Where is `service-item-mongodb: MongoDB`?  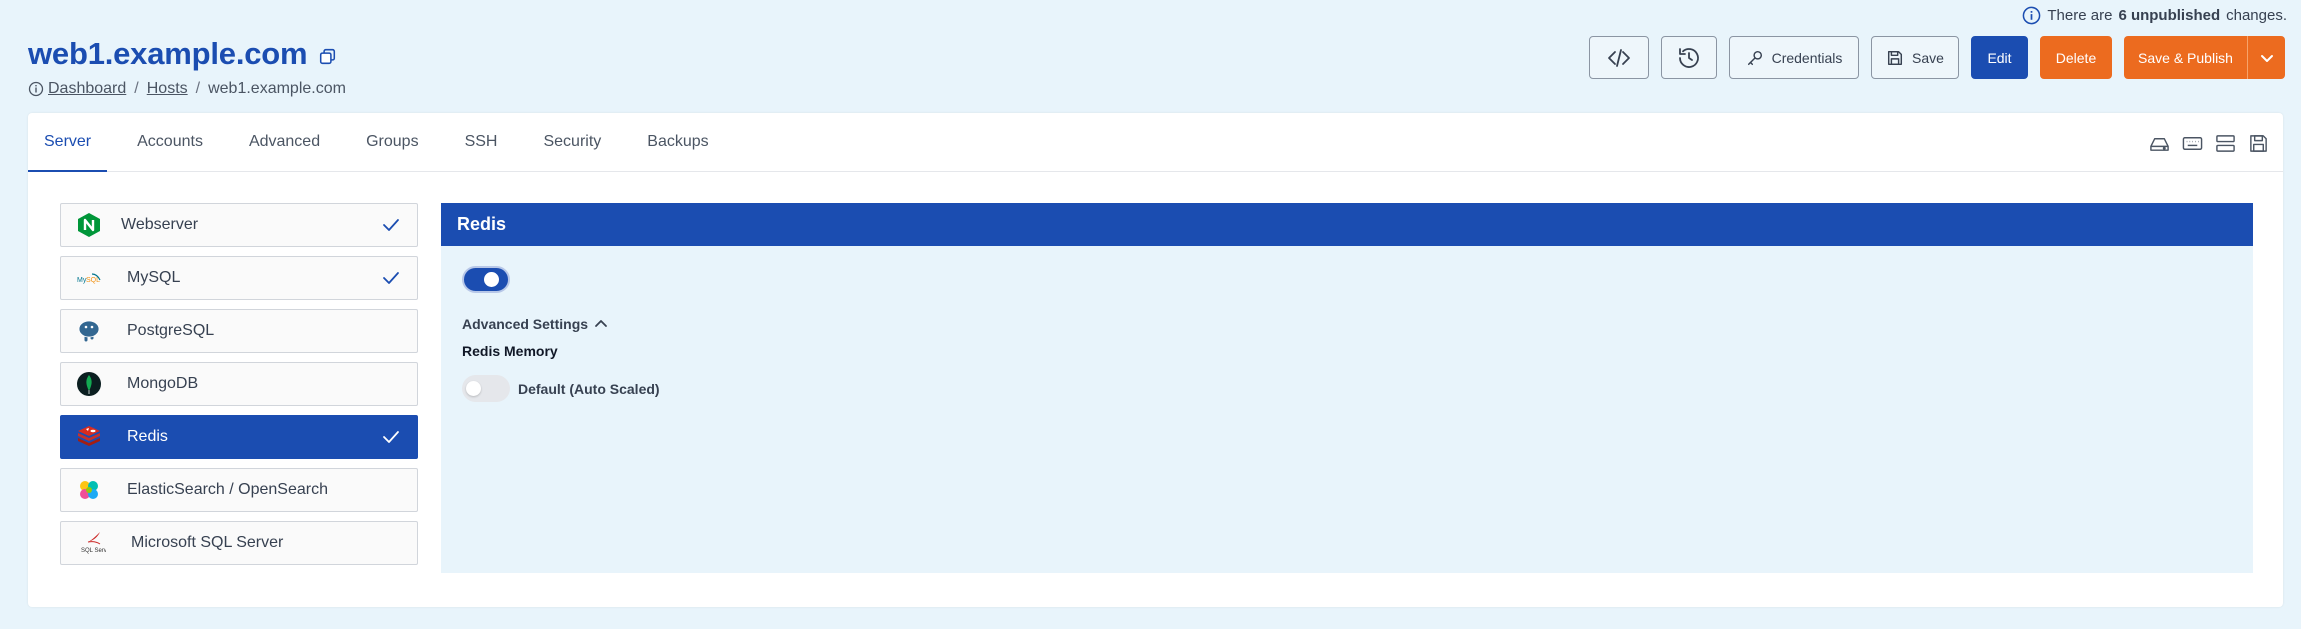
service-item-mongodb: MongoDB is located at coordinates (239, 384).